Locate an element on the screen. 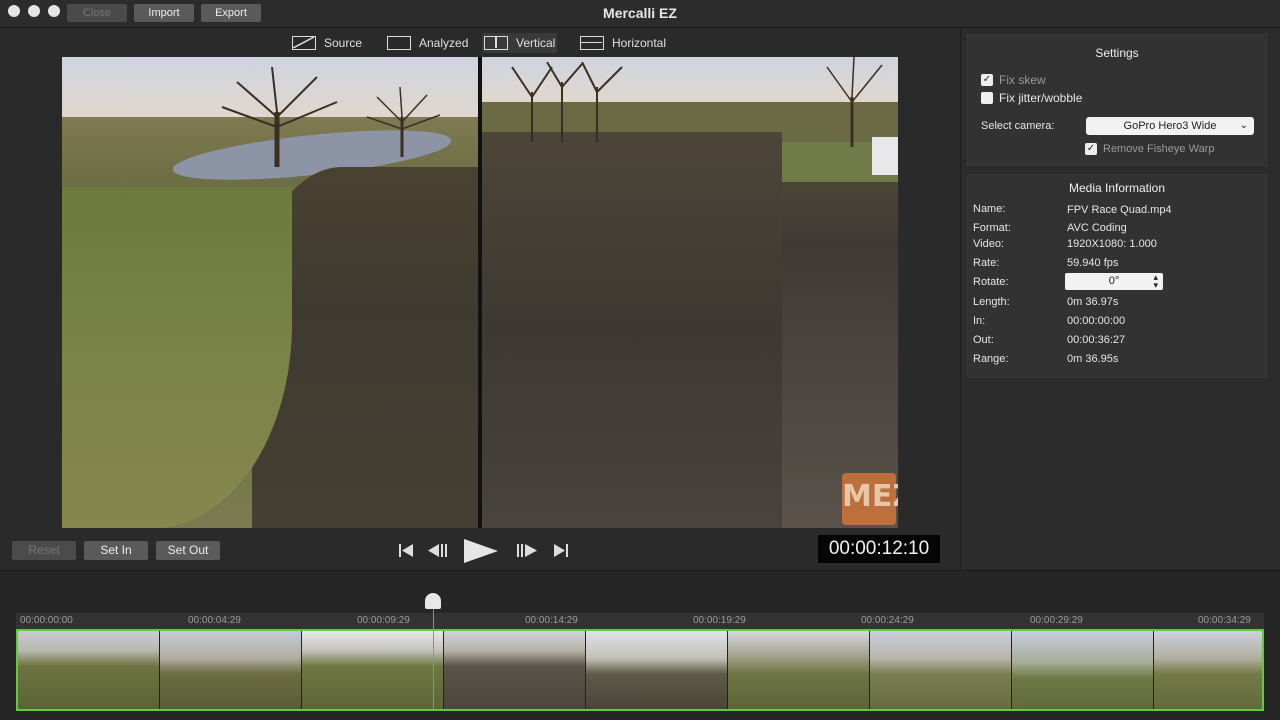  title-bar: Close Import Export Mercalli EZ is located at coordinates (640, 14).